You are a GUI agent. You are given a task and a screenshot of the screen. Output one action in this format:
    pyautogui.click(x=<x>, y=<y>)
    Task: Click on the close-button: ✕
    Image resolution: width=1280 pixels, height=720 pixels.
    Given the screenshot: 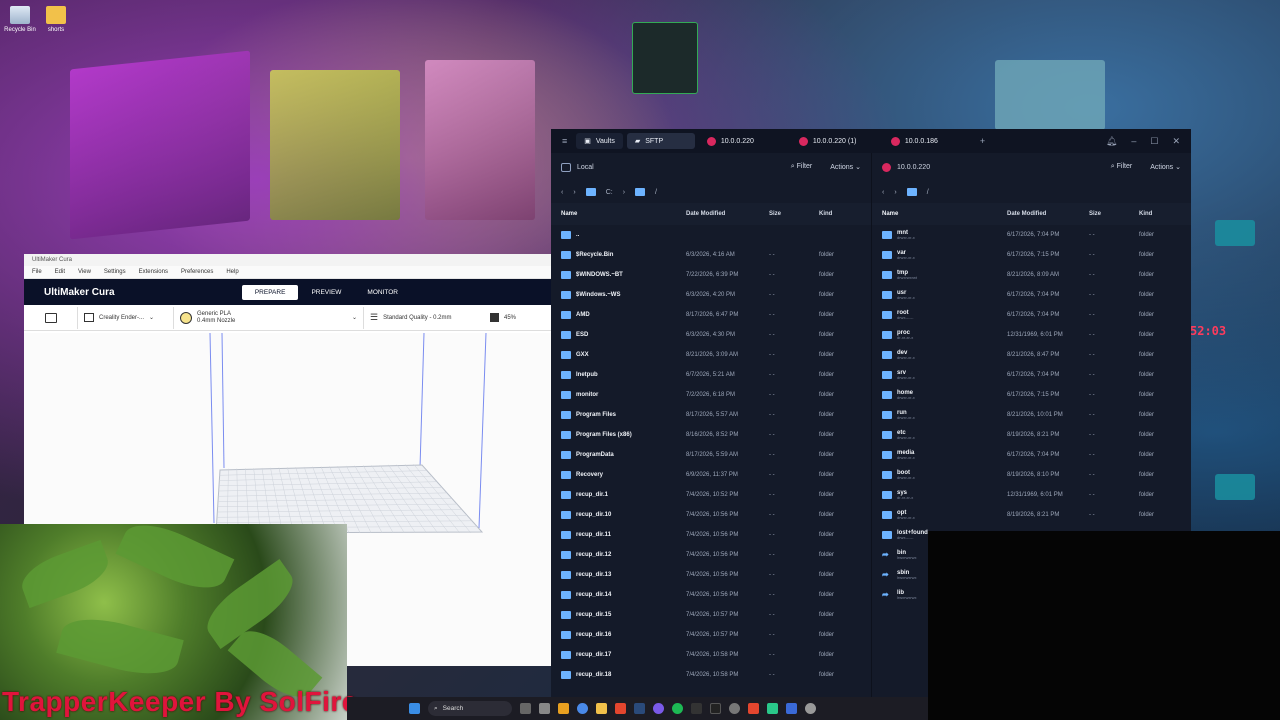 What is the action you would take?
    pyautogui.click(x=1176, y=141)
    